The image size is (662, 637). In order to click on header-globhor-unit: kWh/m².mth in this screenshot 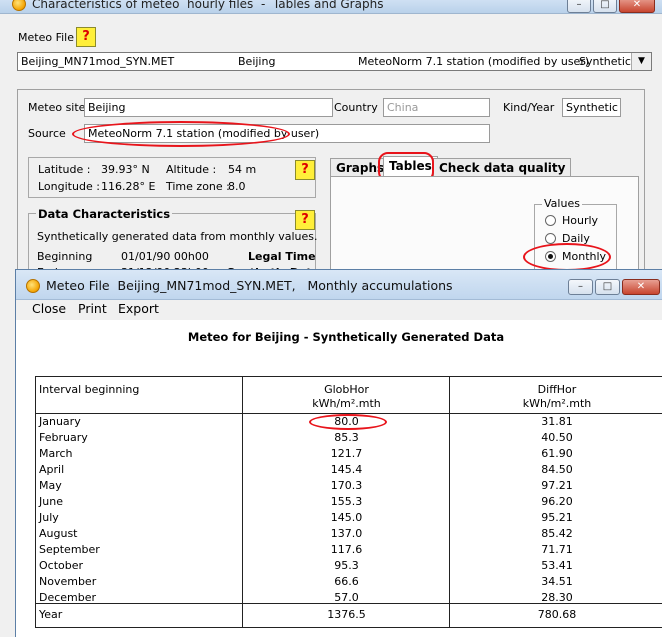, I will do `click(346, 403)`.